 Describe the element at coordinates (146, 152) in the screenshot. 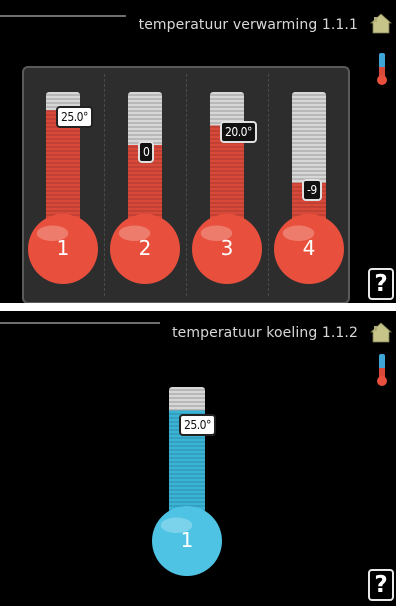

I see `zone-value-label: 0` at that location.